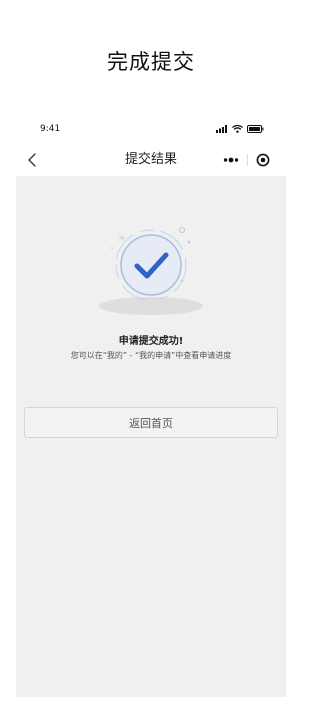  Describe the element at coordinates (50, 129) in the screenshot. I see `status-time: 9:41` at that location.